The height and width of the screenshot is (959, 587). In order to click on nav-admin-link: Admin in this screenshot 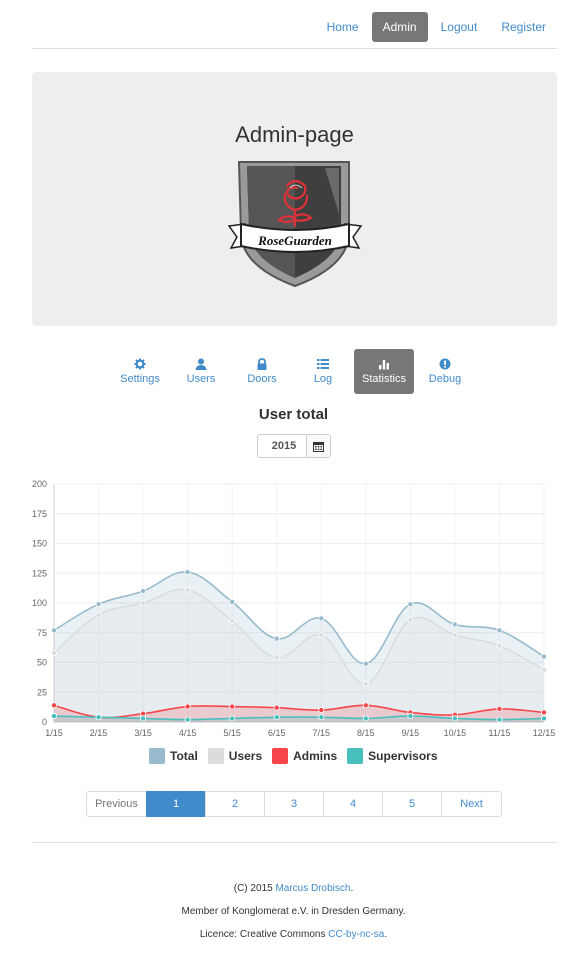, I will do `click(399, 27)`.